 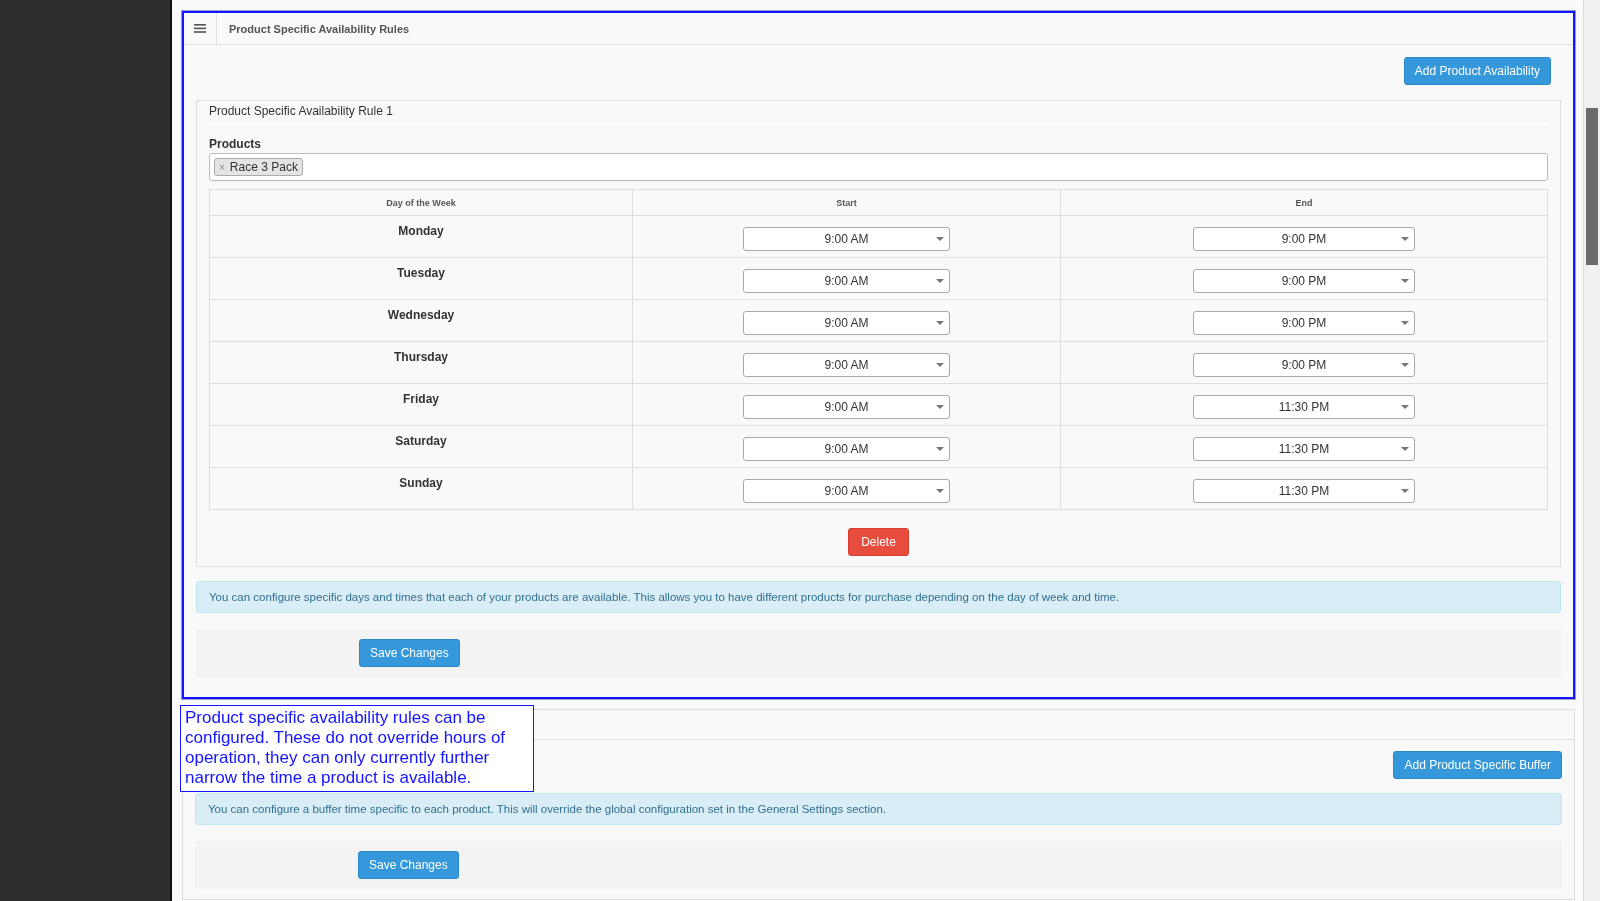 What do you see at coordinates (421, 441) in the screenshot?
I see `day-label: Saturday` at bounding box center [421, 441].